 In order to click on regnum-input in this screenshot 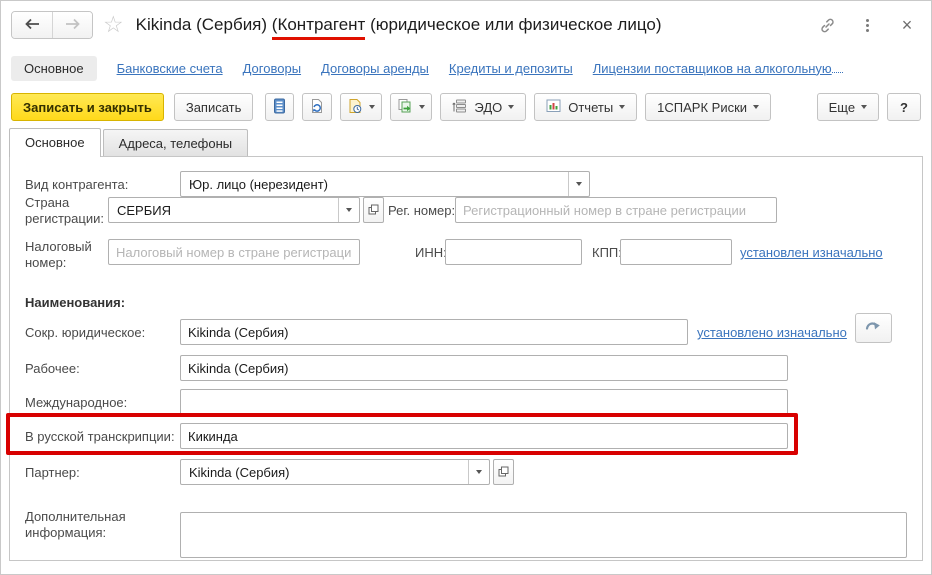, I will do `click(616, 210)`.